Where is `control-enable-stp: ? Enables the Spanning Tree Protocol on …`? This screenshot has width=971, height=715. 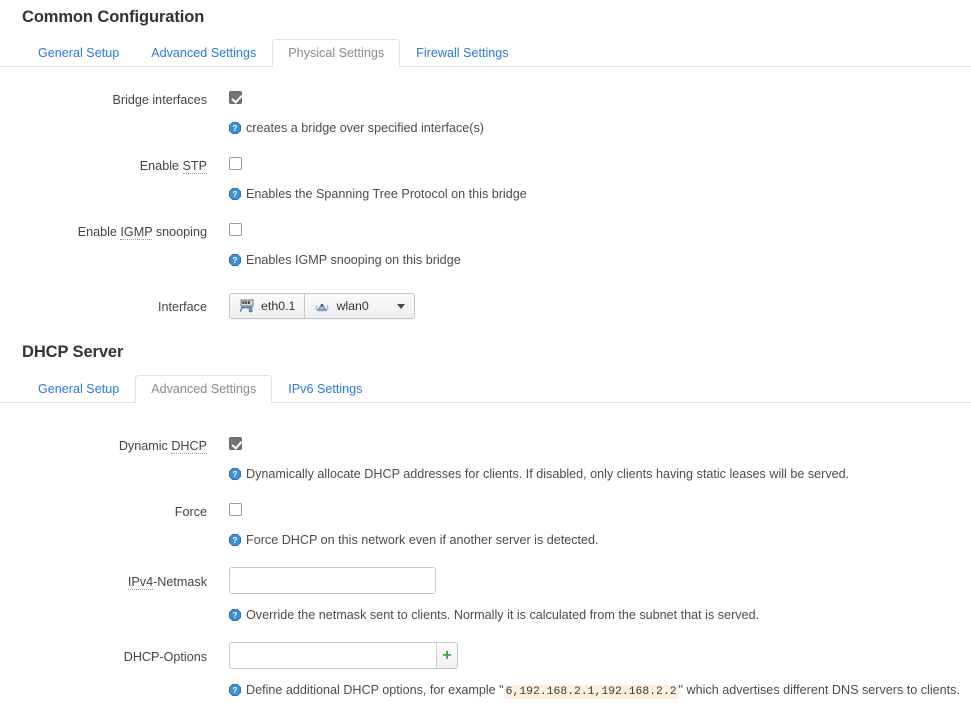
control-enable-stp: ? Enables the Spanning Tree Protocol on … is located at coordinates (589, 179).